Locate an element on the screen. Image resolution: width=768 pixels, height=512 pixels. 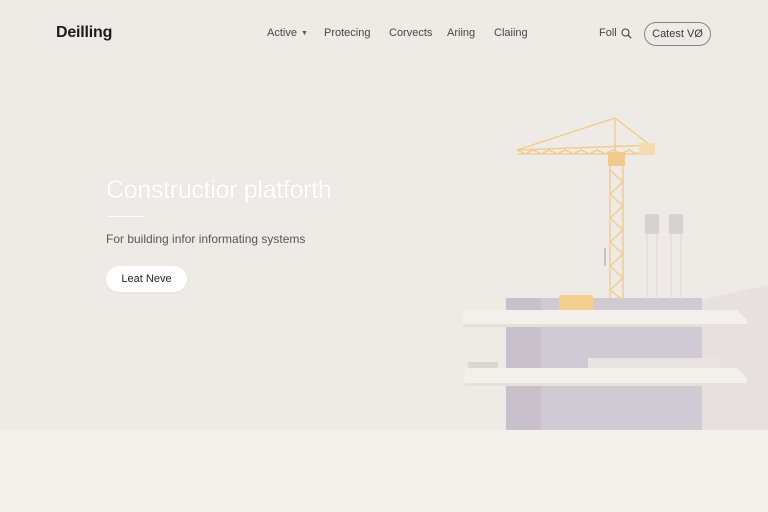
header-link: Foll is located at coordinates (608, 33).